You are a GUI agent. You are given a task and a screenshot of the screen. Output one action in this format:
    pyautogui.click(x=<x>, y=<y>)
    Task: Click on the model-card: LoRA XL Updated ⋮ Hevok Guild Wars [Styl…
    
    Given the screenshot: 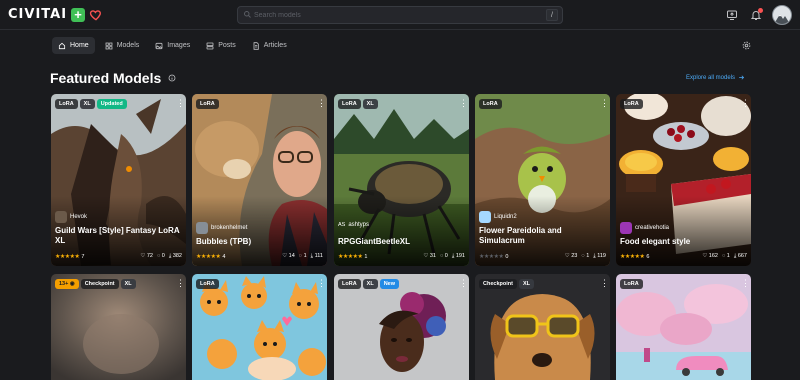 What is the action you would take?
    pyautogui.click(x=118, y=180)
    